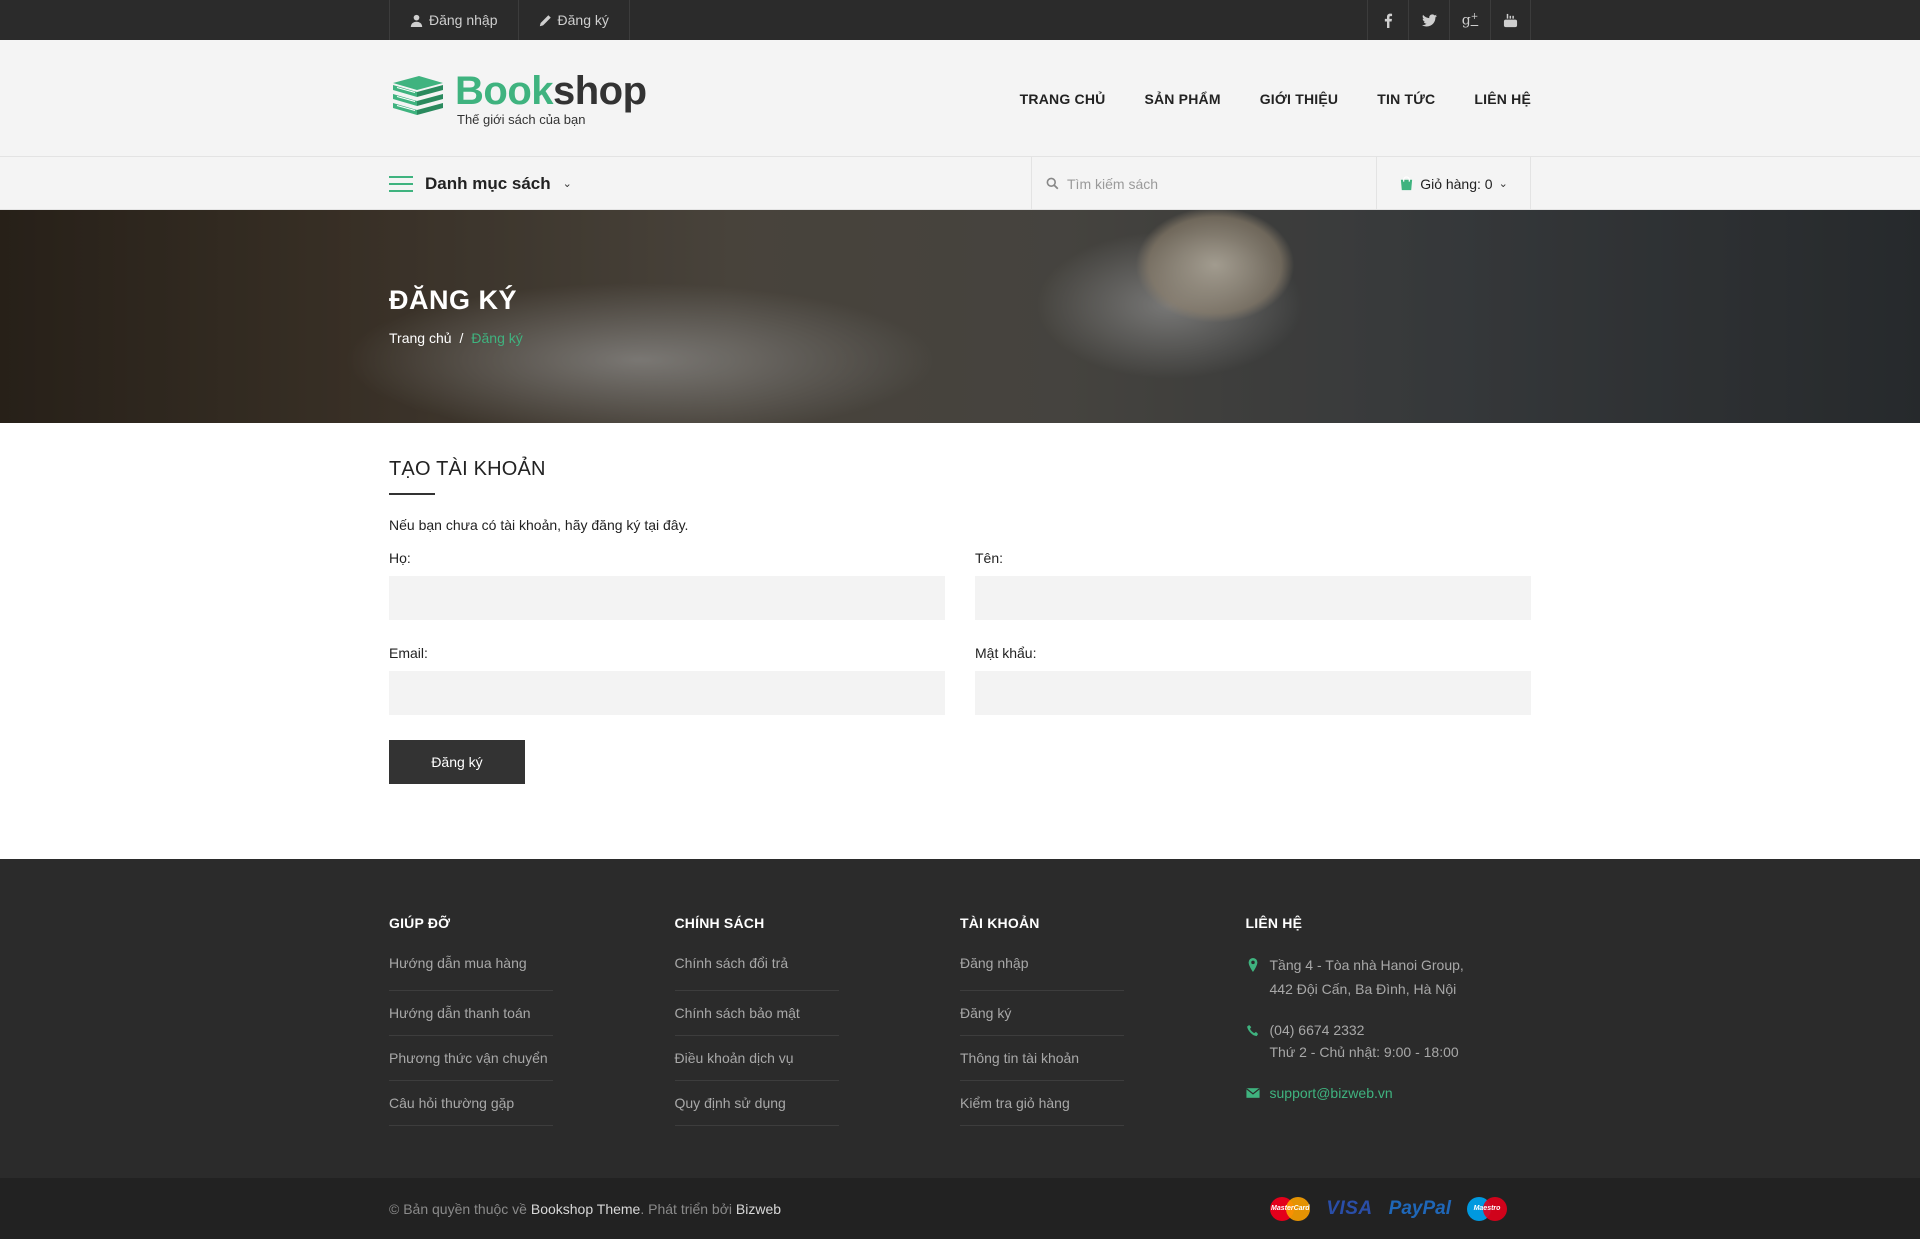  I want to click on footer-link: Phương thức vận chuyển, so click(468, 1058).